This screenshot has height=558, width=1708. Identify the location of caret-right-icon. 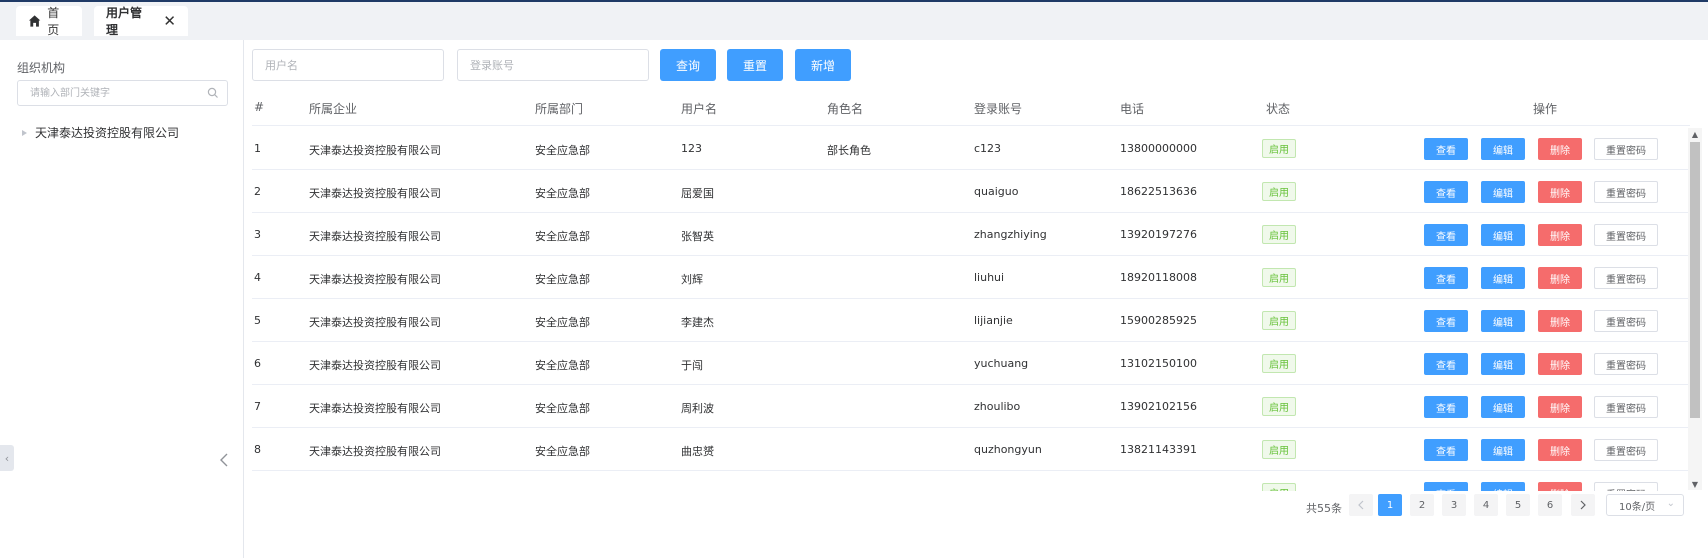
(24, 132).